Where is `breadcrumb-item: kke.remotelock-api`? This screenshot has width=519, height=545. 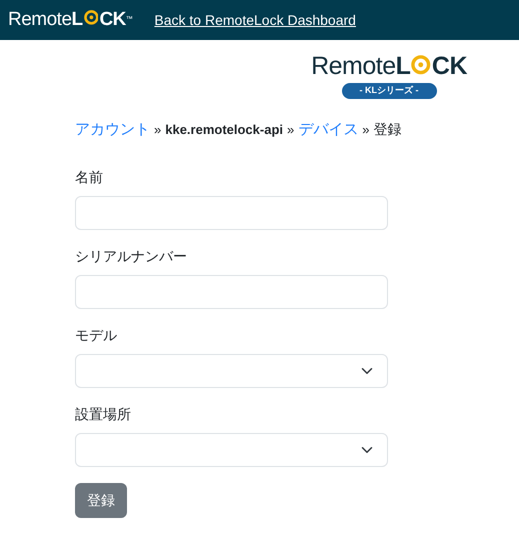 breadcrumb-item: kke.remotelock-api is located at coordinates (224, 129).